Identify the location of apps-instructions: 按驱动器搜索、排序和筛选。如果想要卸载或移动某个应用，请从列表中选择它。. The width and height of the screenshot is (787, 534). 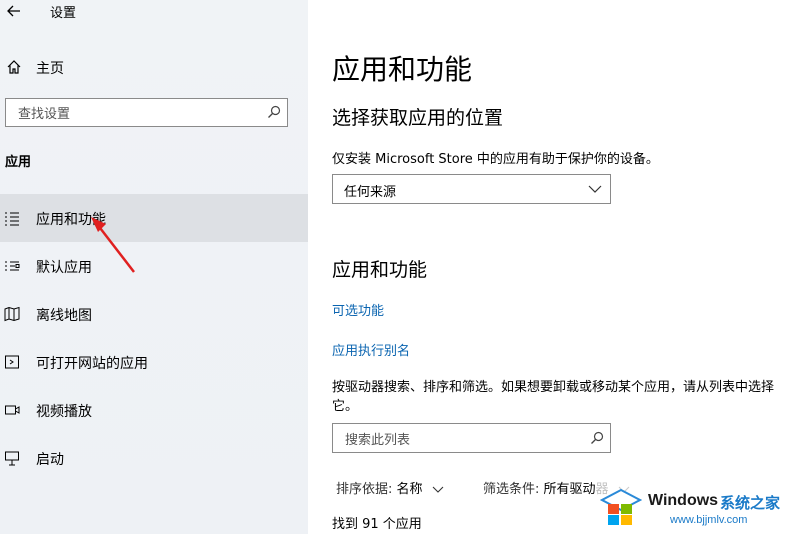
(553, 397).